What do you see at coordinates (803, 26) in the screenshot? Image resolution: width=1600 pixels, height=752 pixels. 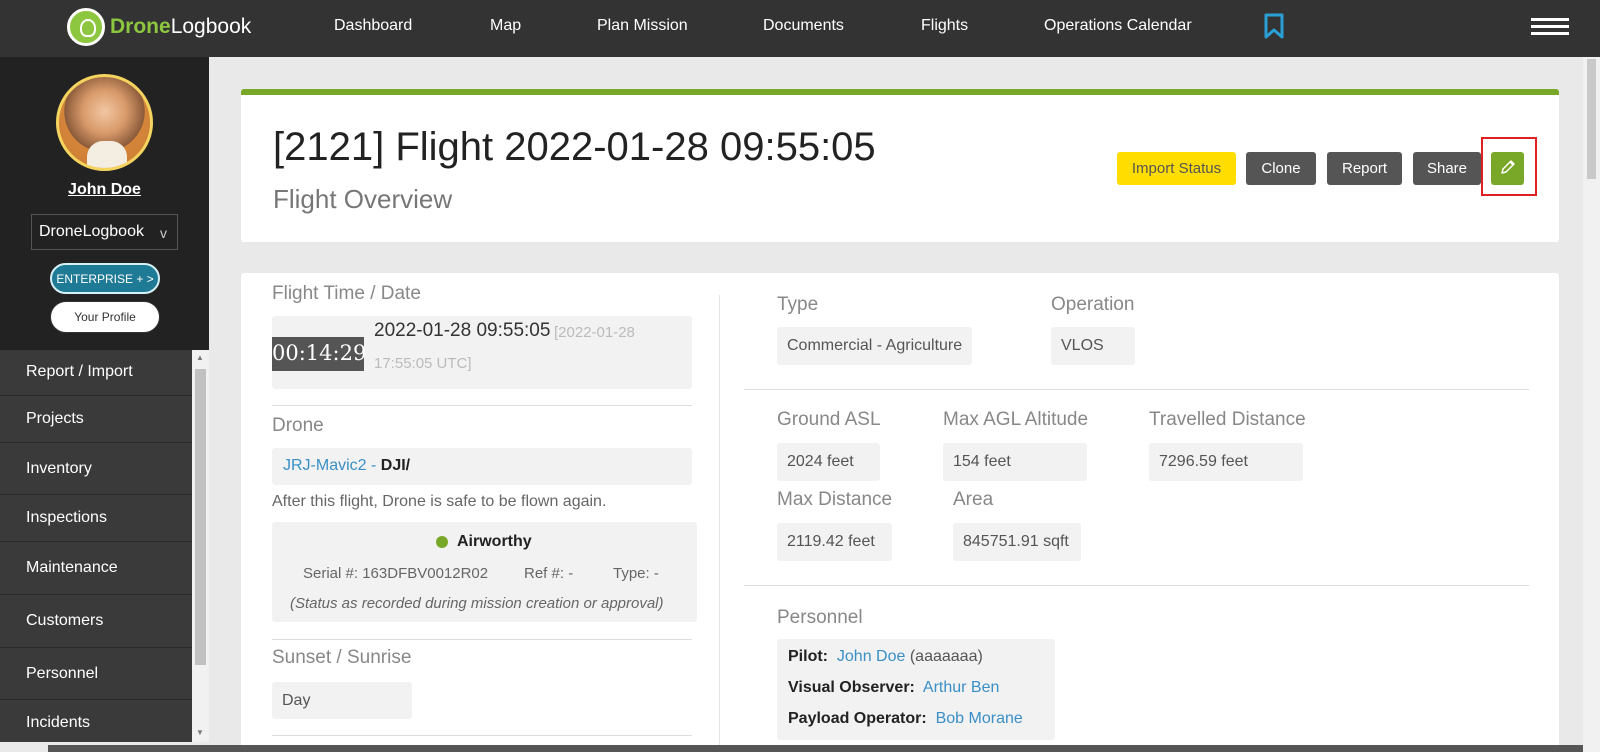 I see `nav-documents: Documents` at bounding box center [803, 26].